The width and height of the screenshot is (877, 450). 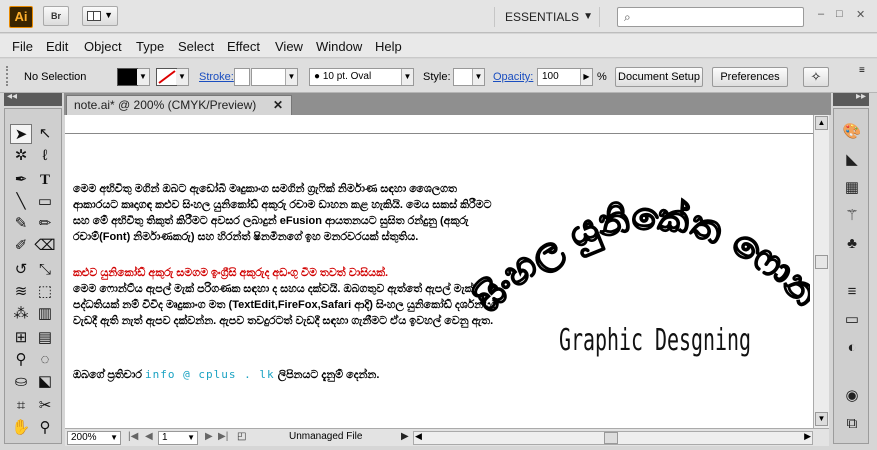 What do you see at coordinates (45, 360) in the screenshot?
I see `blend-tool-icon: ◌` at bounding box center [45, 360].